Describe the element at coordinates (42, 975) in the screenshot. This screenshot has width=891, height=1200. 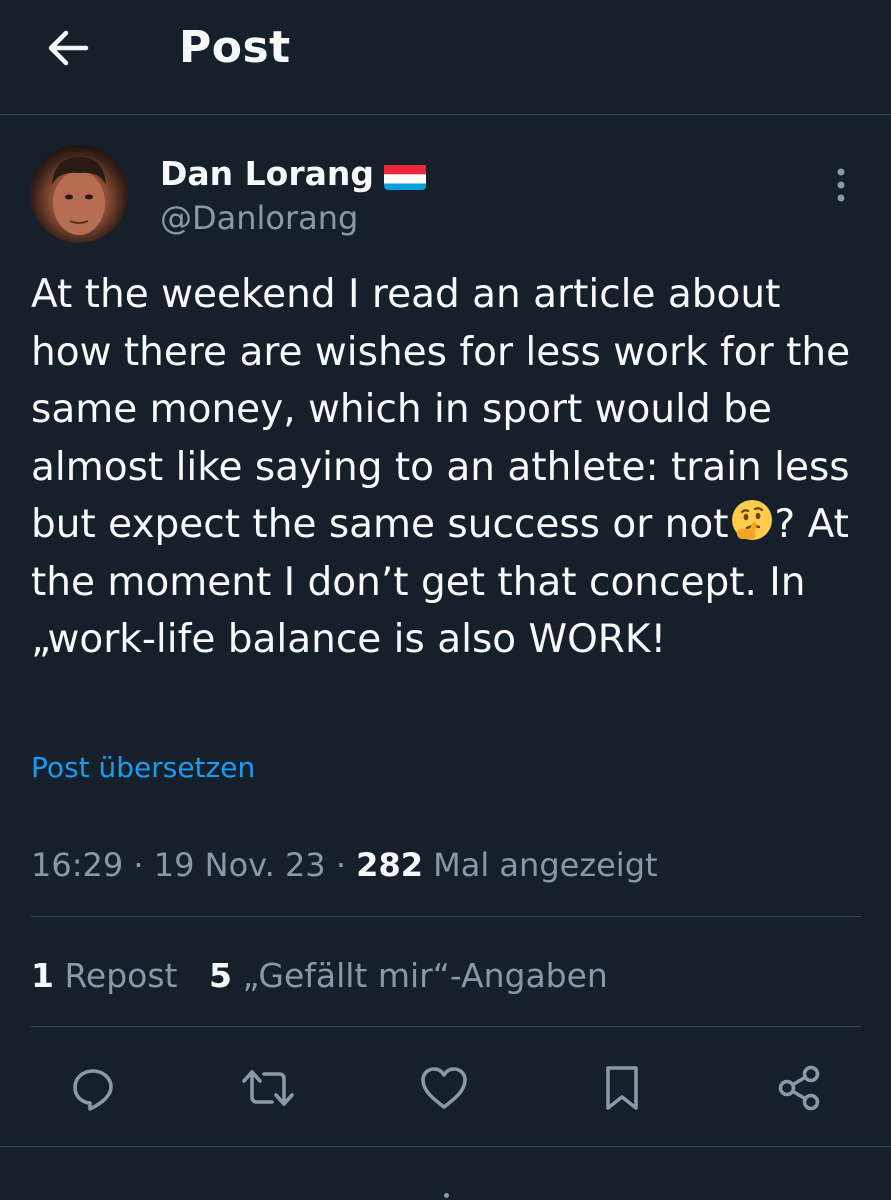
I see `reposts-count: 1` at that location.